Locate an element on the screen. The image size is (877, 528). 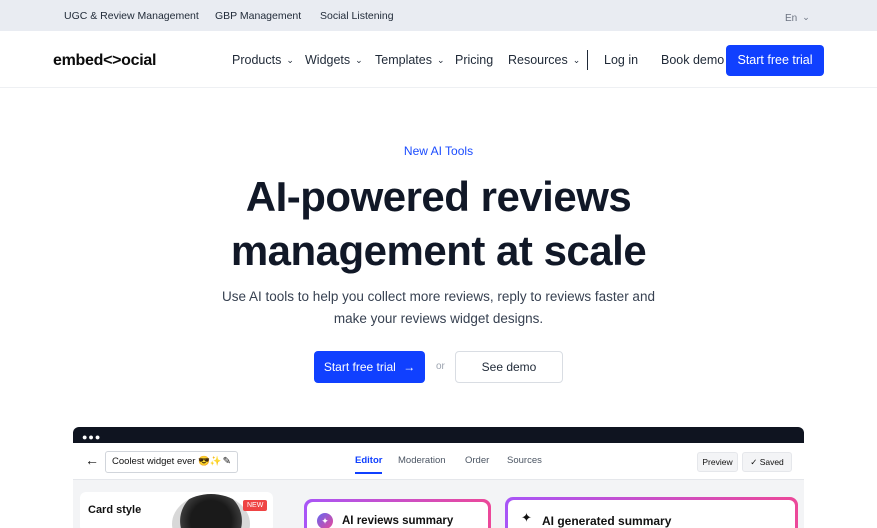
ai-generated-summary-title: AI generated summary is located at coordinates (607, 521).